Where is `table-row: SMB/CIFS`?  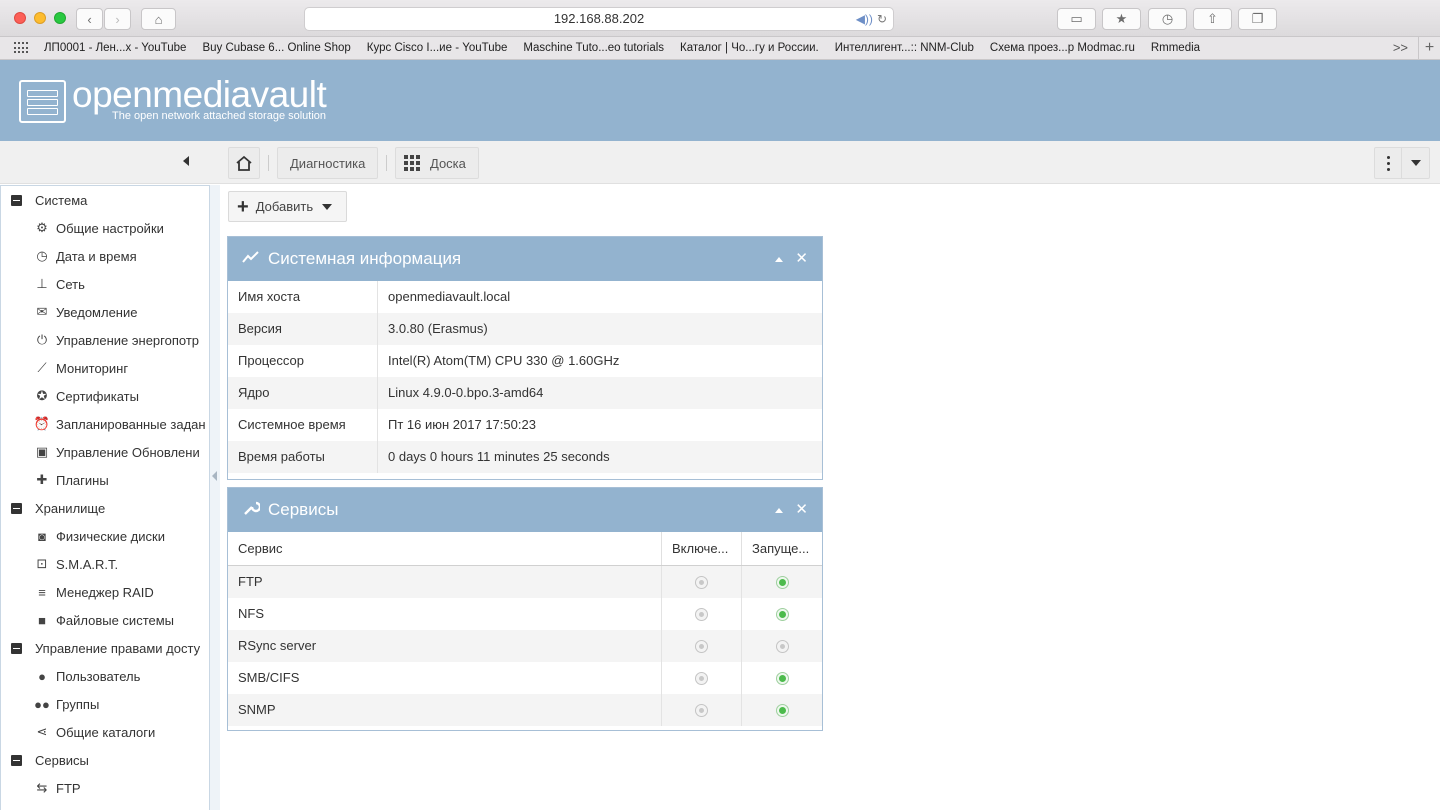
table-row: SMB/CIFS is located at coordinates (525, 678).